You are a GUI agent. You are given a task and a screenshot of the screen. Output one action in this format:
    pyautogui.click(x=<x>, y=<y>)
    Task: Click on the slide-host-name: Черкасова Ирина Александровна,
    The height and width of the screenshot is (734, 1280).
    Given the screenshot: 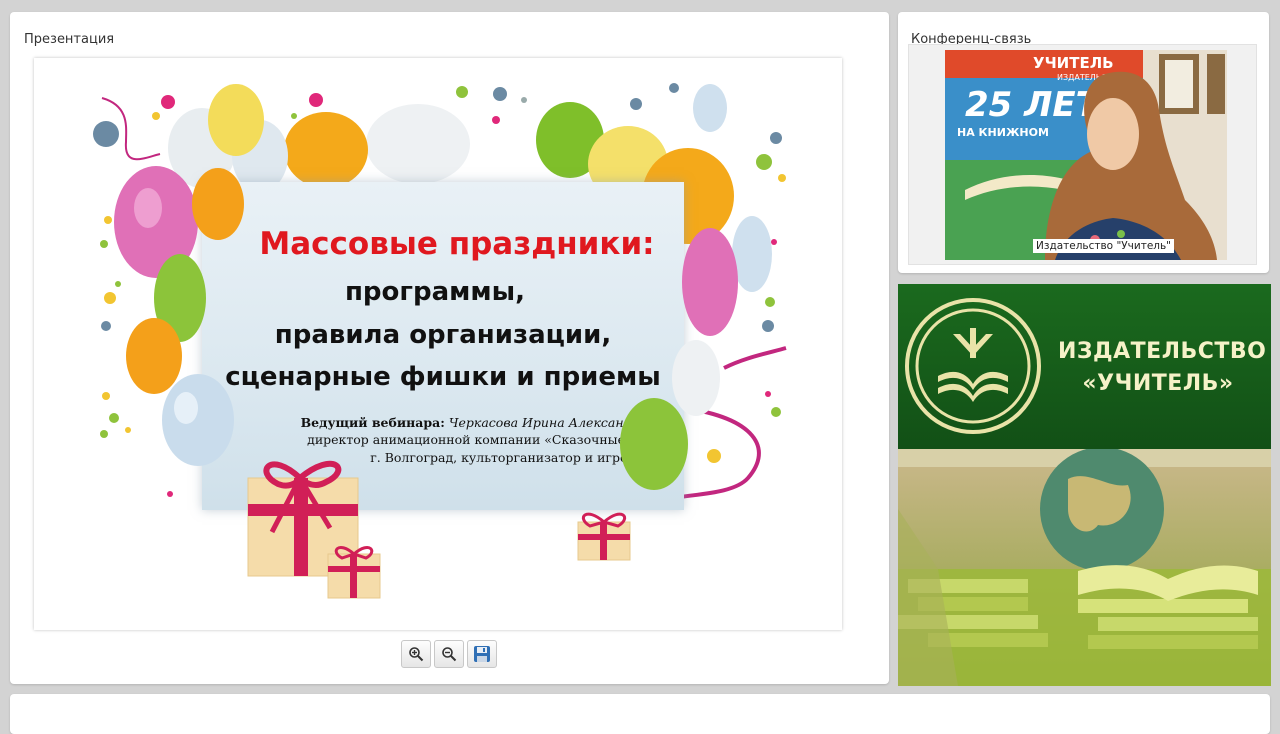 What is the action you would take?
    pyautogui.click(x=561, y=422)
    